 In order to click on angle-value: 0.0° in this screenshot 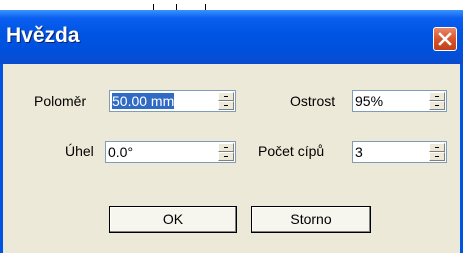, I will do `click(121, 152)`.